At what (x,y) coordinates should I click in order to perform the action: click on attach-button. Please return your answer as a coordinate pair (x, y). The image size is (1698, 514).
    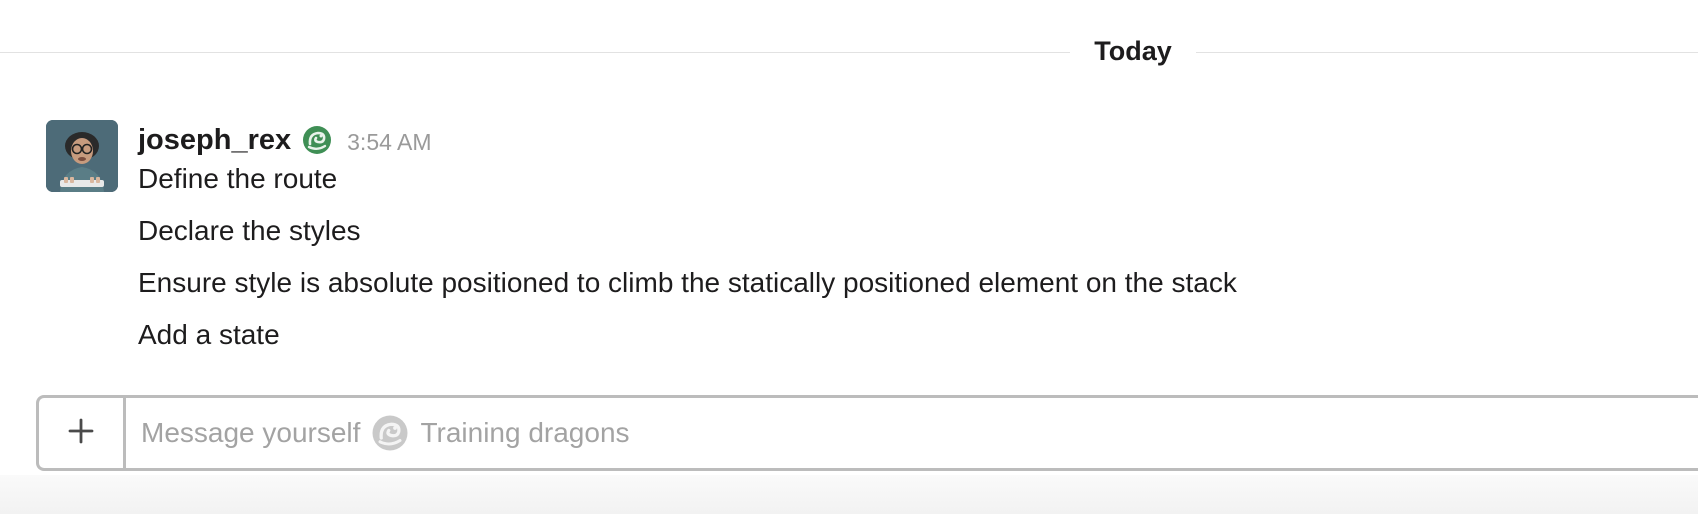
    Looking at the image, I should click on (82, 433).